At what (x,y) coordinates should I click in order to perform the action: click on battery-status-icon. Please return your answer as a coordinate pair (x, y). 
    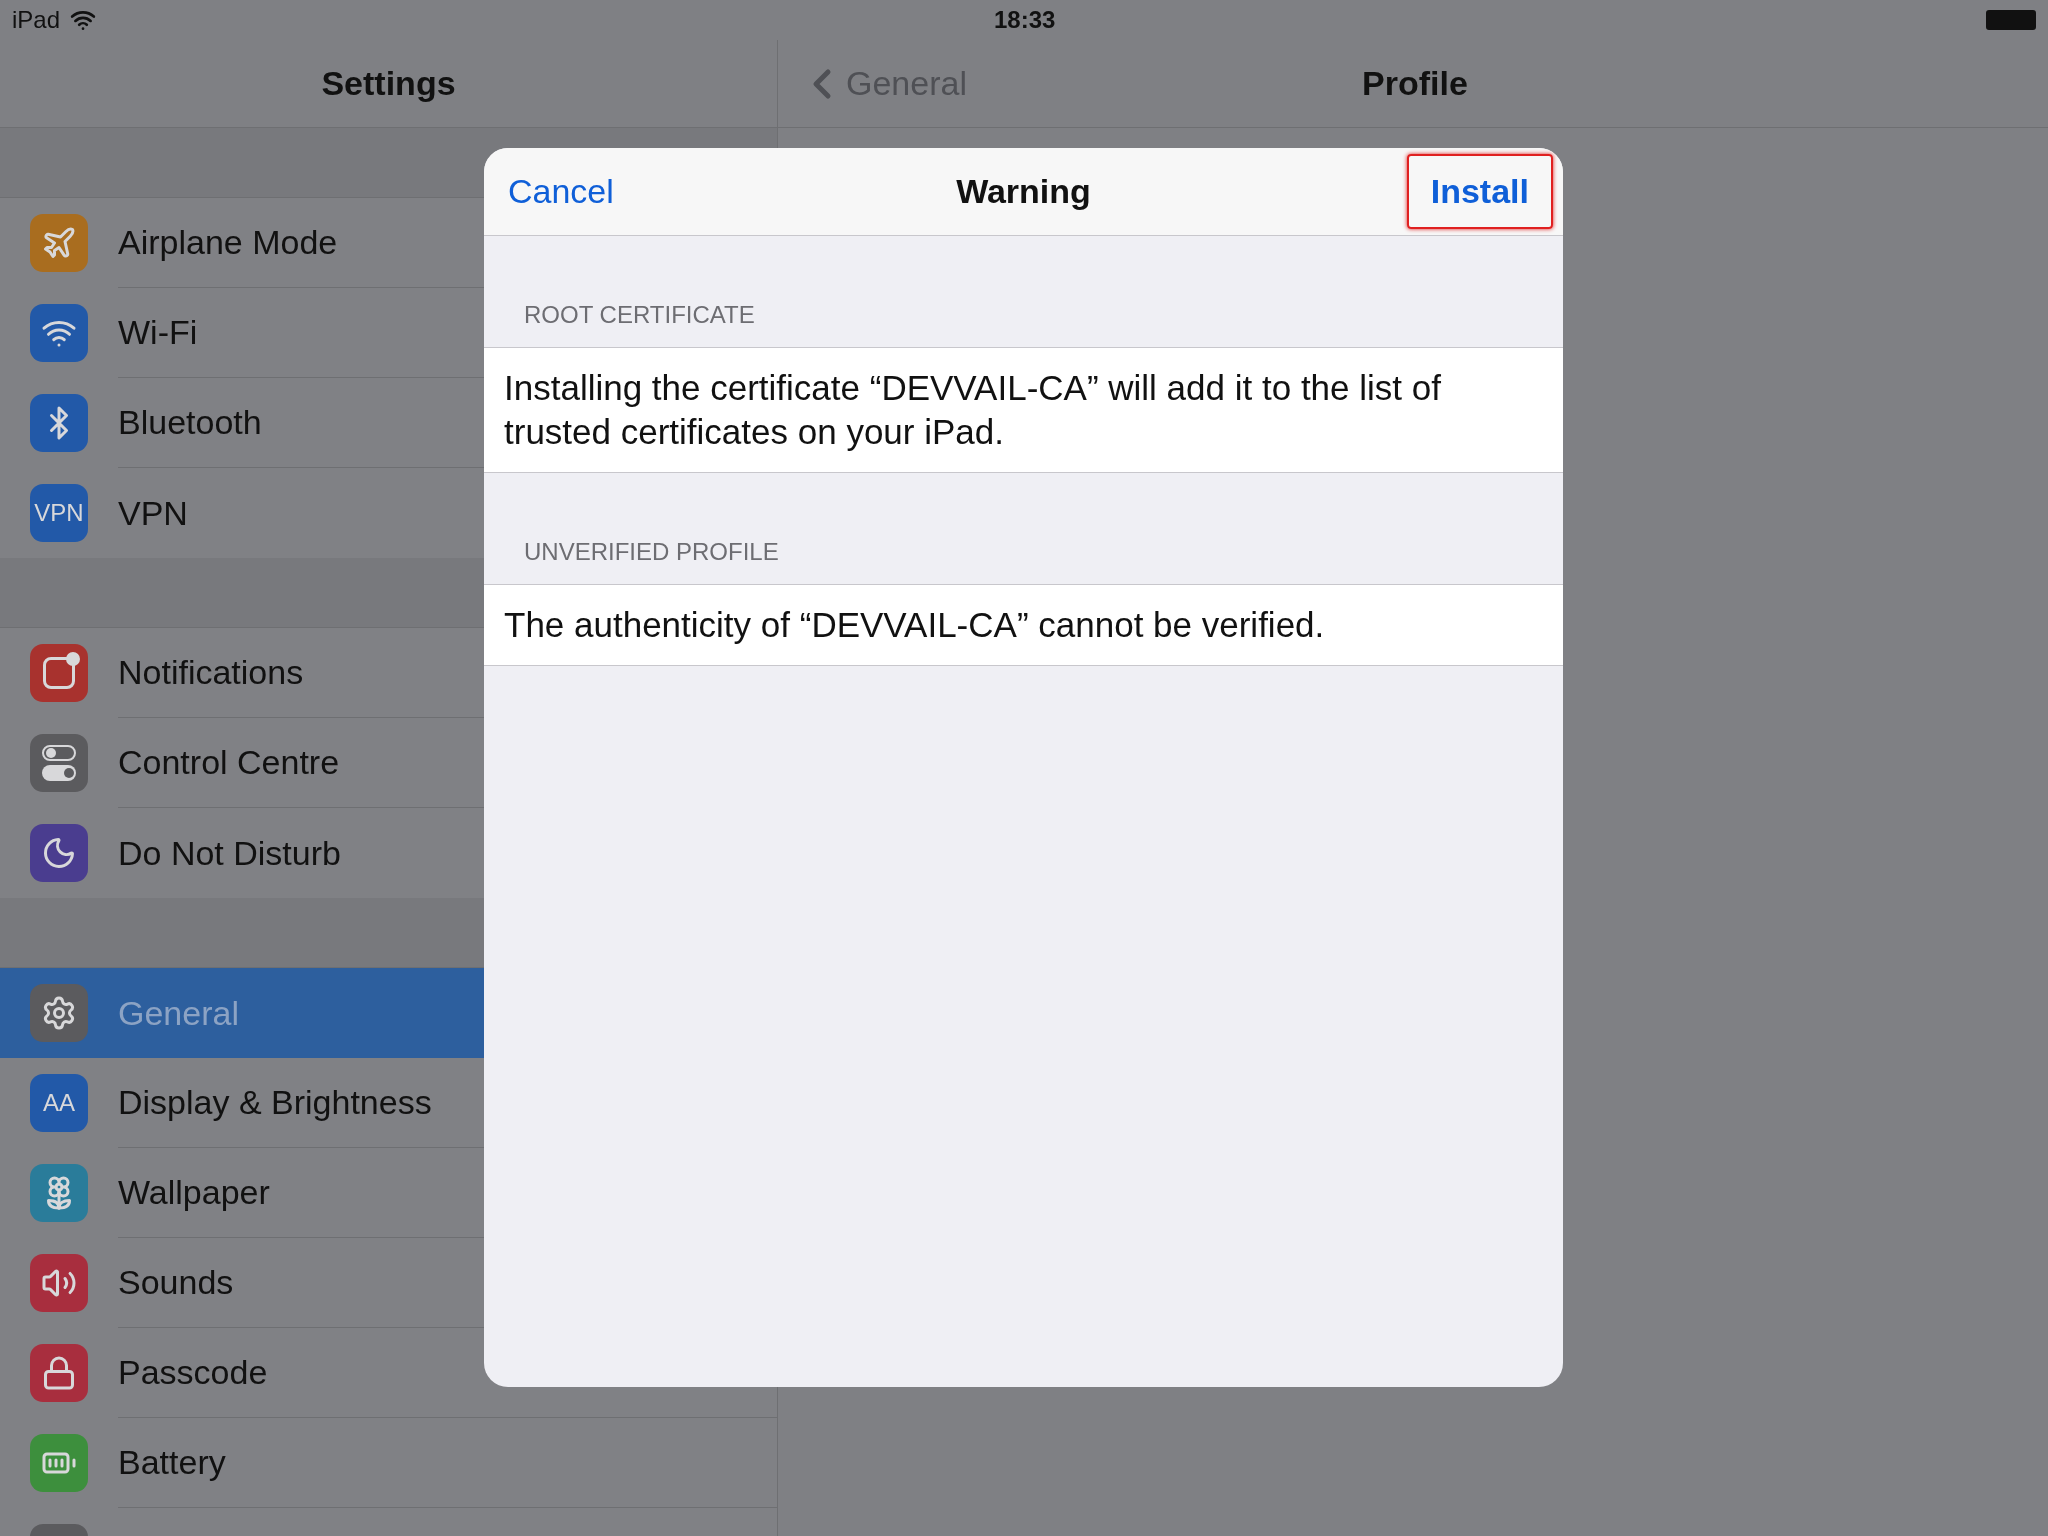
    Looking at the image, I should click on (2011, 20).